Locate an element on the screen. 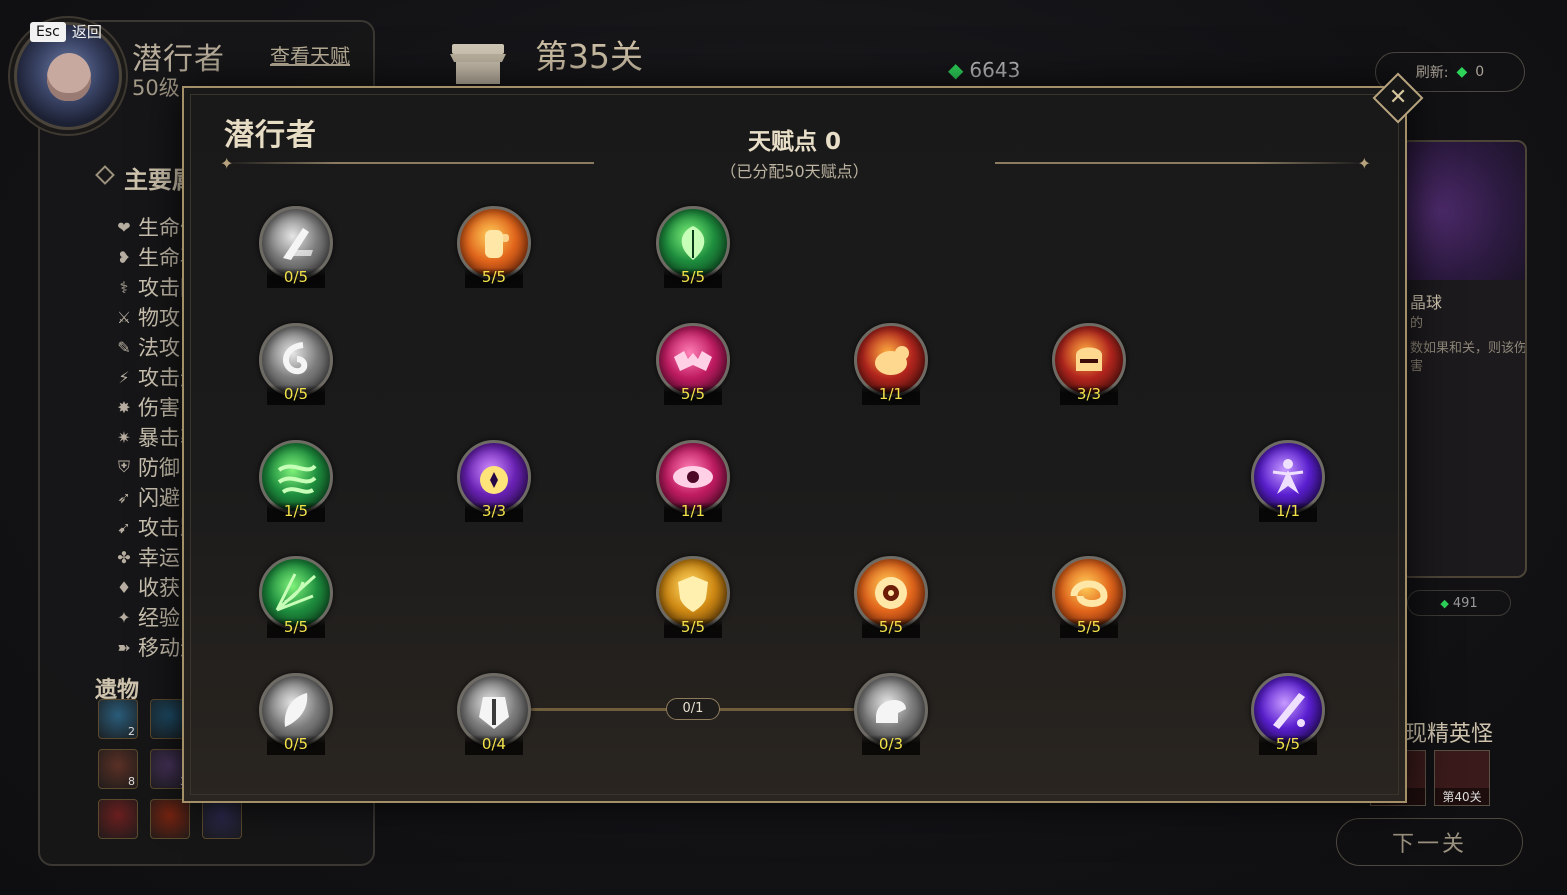 The image size is (1567, 895). esc-back-button: Esc 返回 is located at coordinates (66, 31).